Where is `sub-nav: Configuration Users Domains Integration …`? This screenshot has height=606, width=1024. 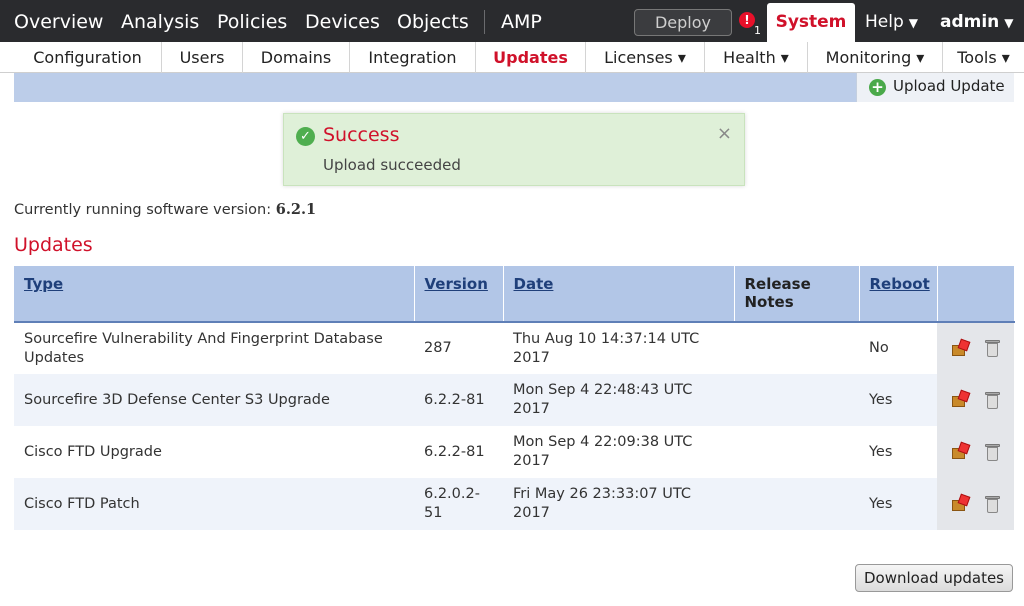 sub-nav: Configuration Users Domains Integration … is located at coordinates (512, 57).